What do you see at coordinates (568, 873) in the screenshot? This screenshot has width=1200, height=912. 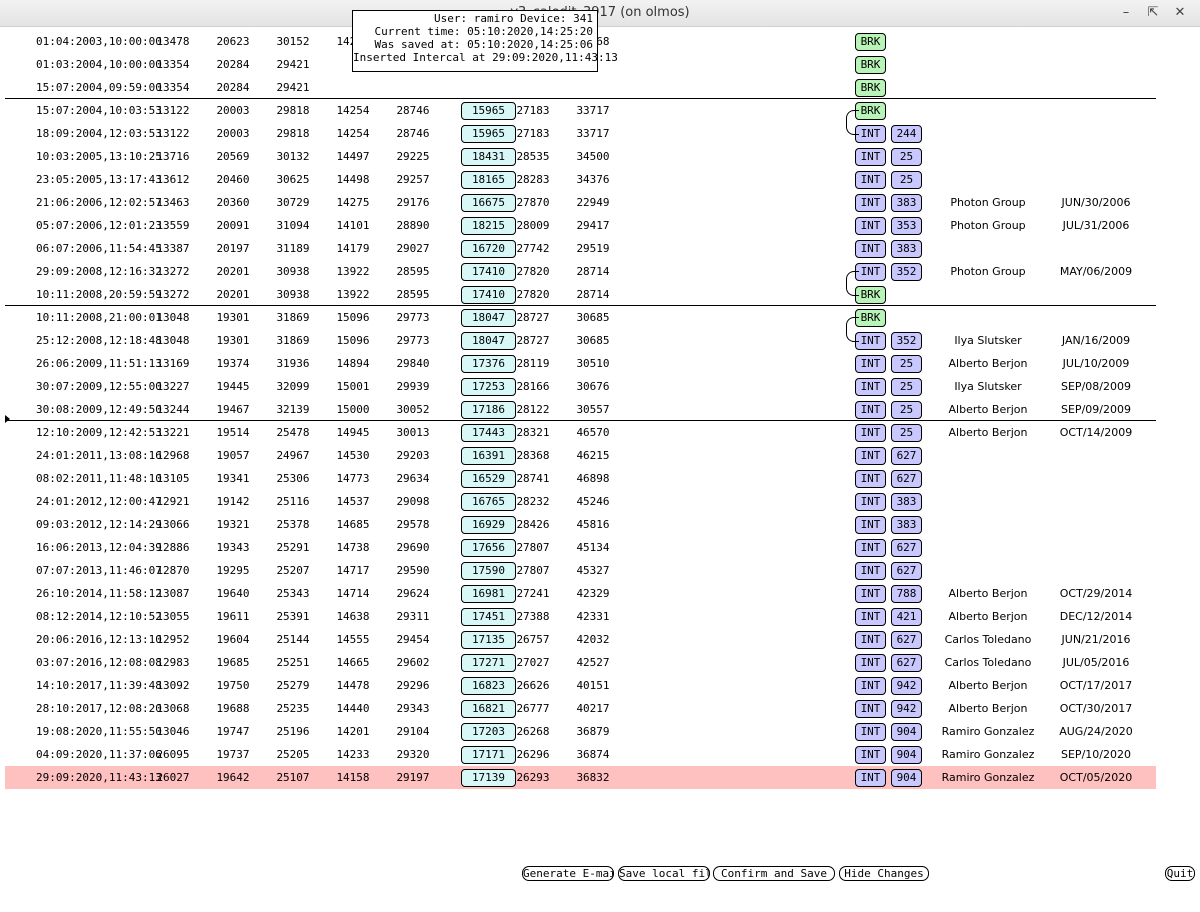 I see `generate-email-button: Generate E-mail` at bounding box center [568, 873].